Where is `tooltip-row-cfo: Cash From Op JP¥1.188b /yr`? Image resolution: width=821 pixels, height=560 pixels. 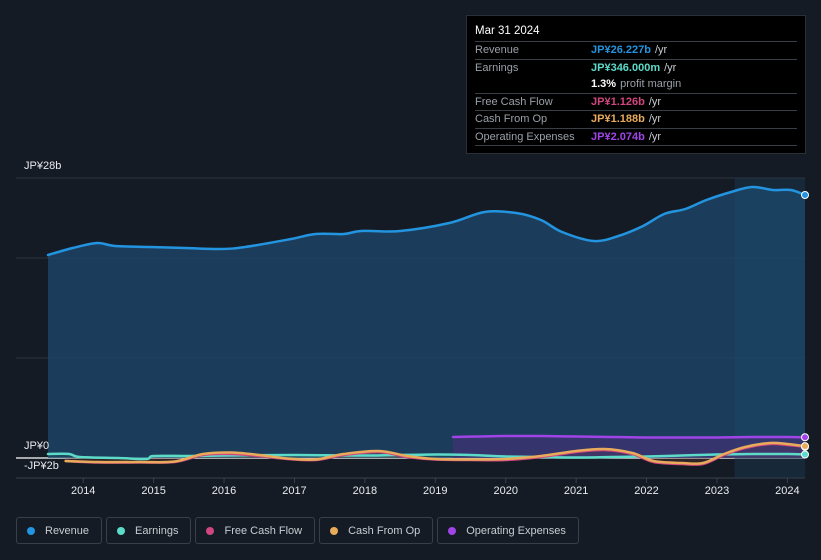 tooltip-row-cfo: Cash From Op JP¥1.188b /yr is located at coordinates (636, 120).